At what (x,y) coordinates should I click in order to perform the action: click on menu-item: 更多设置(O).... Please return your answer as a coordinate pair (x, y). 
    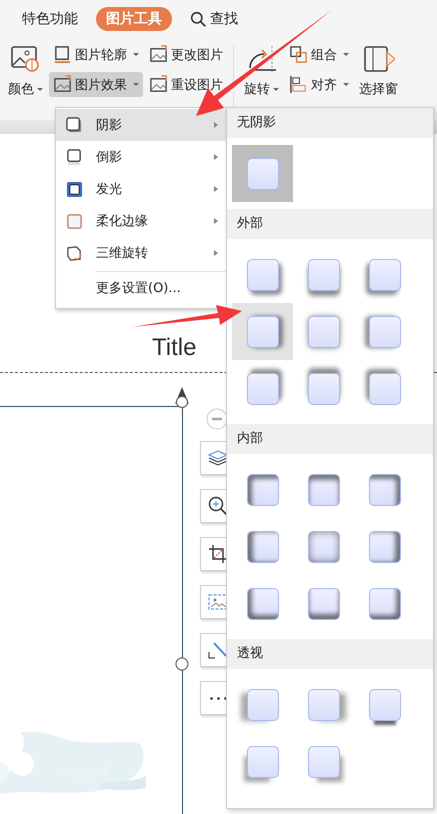
    Looking at the image, I should click on (142, 288).